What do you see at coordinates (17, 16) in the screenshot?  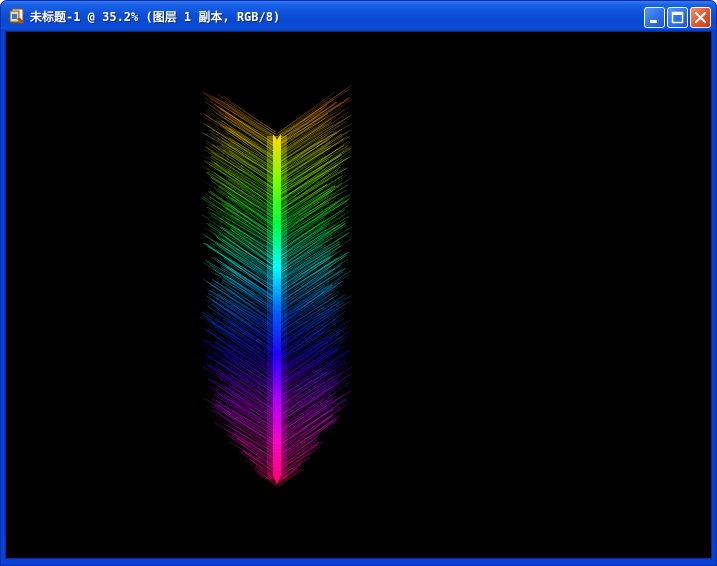 I see `photoshop-document-icon` at bounding box center [17, 16].